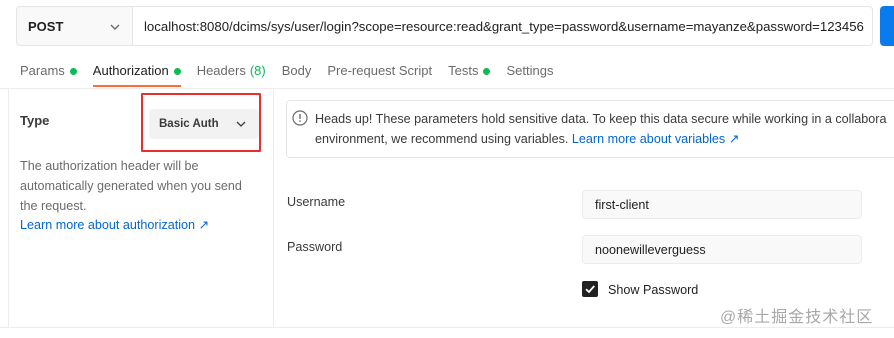  Describe the element at coordinates (48, 74) in the screenshot. I see `tab-params: Params` at that location.